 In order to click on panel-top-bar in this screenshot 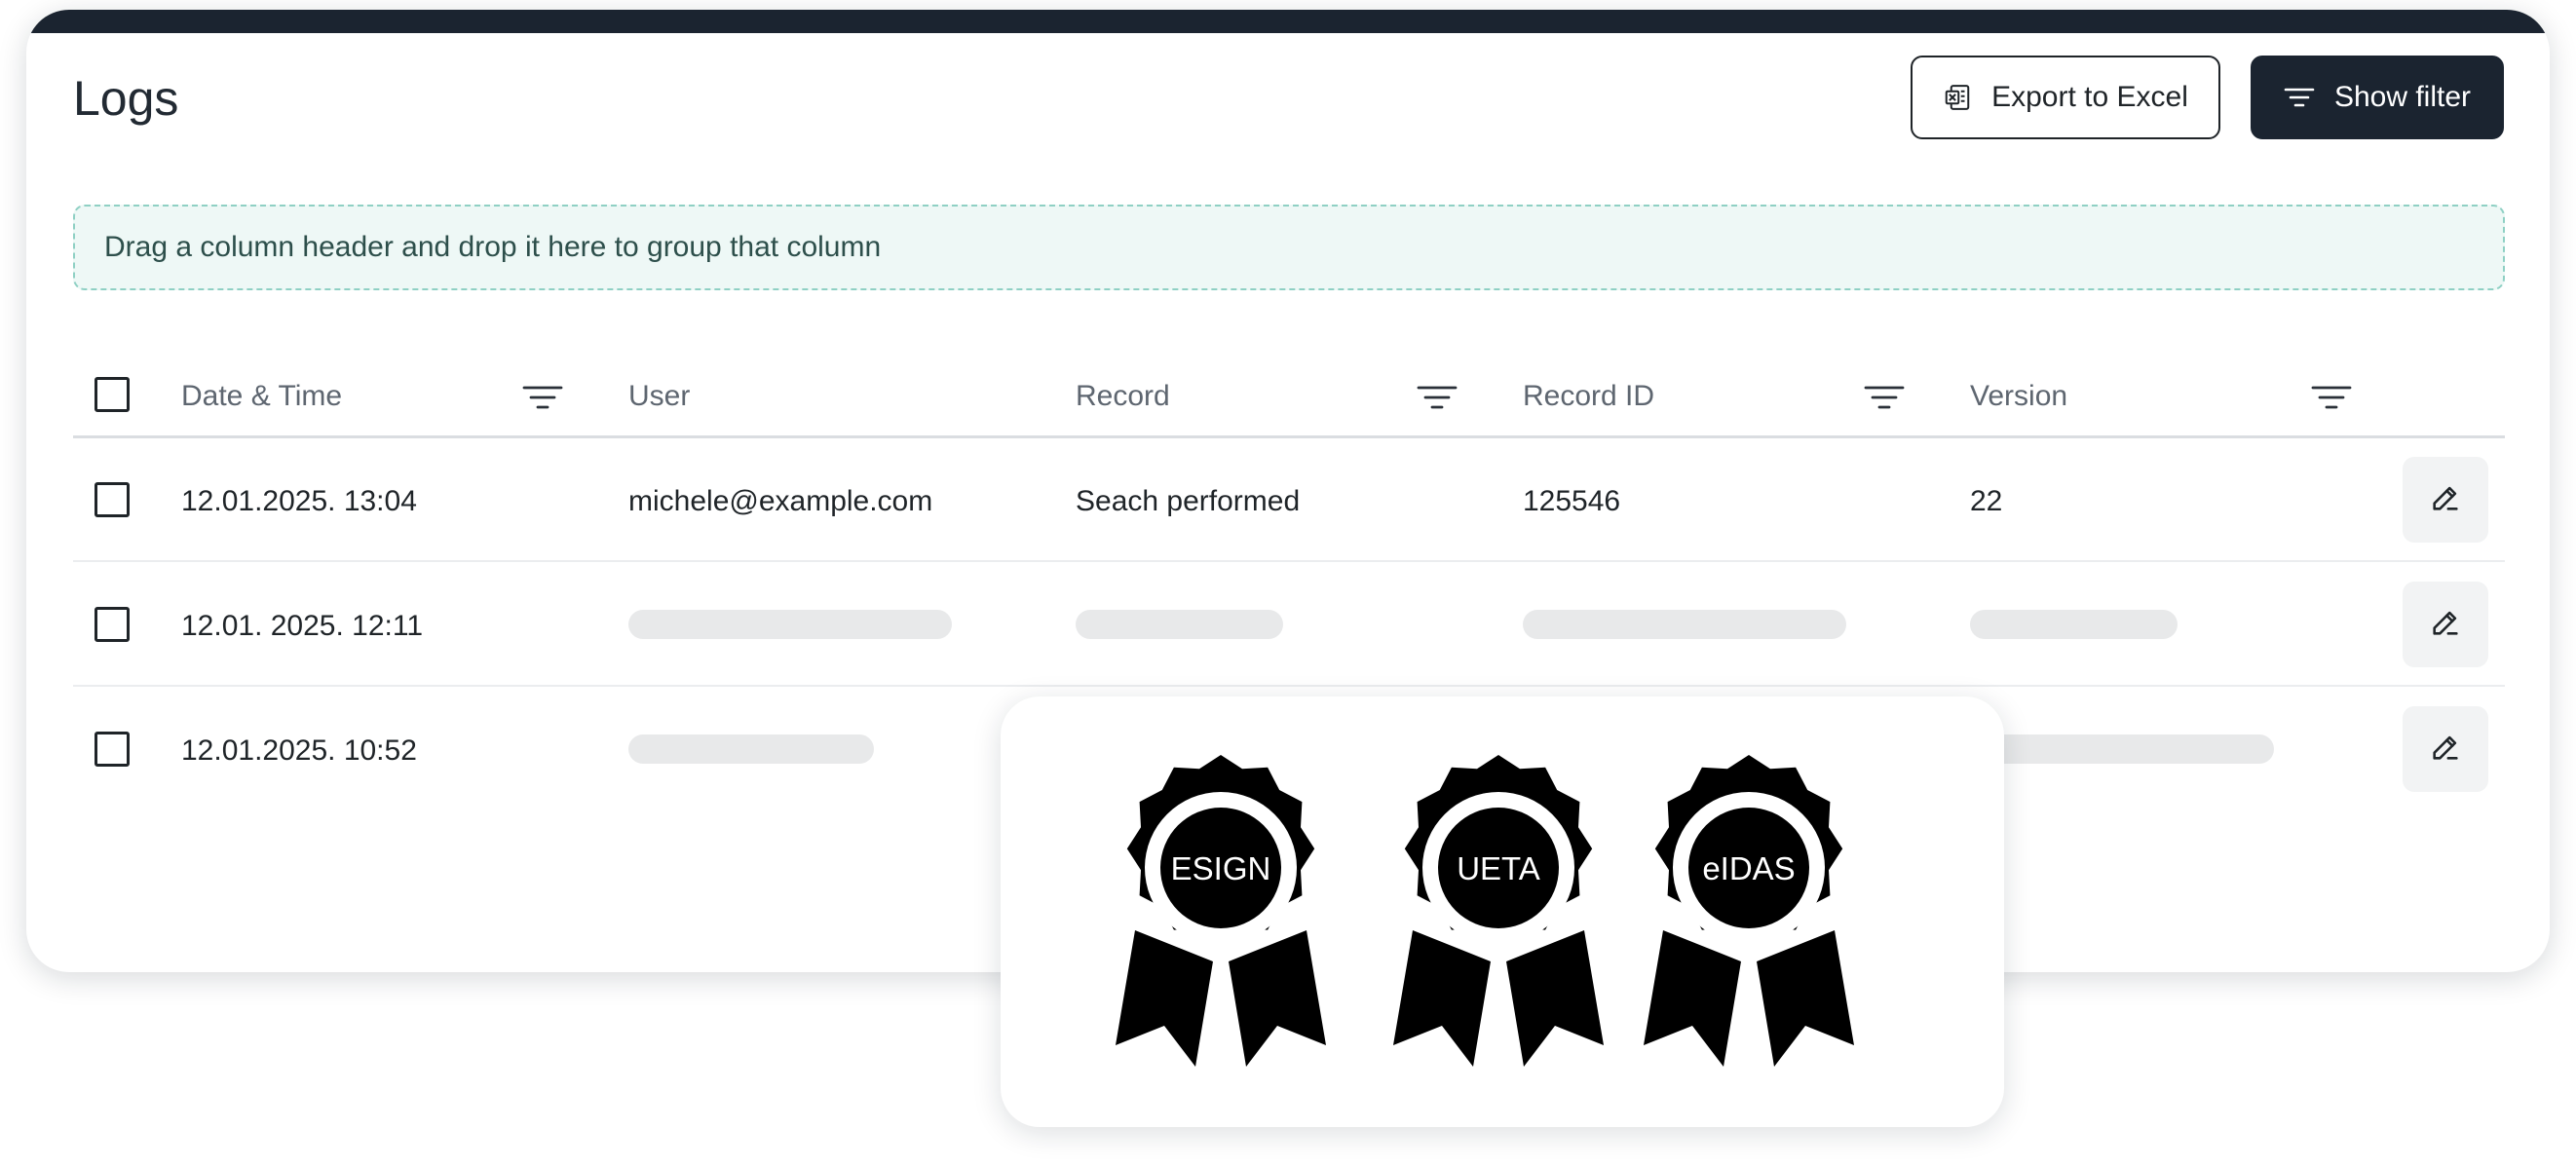, I will do `click(1288, 22)`.